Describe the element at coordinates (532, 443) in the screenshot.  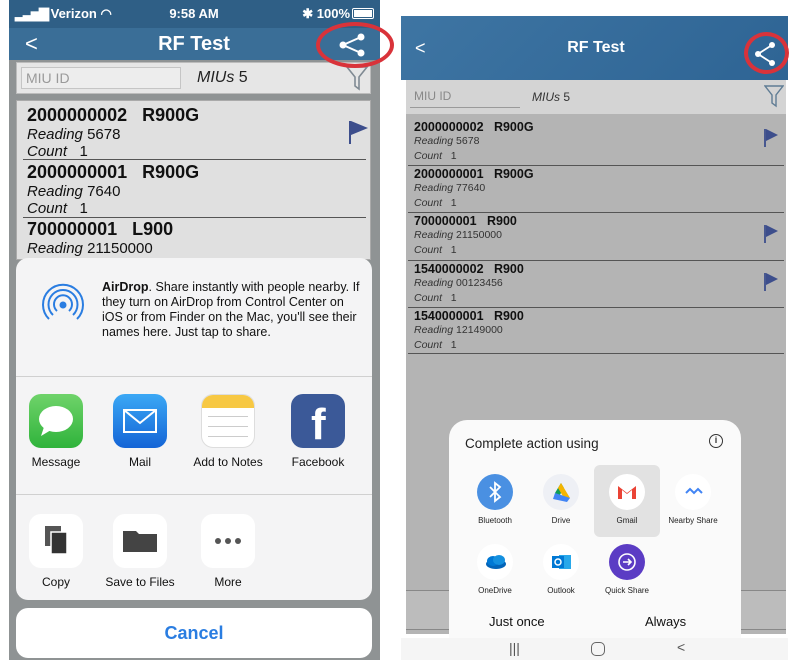
I see `sheet-title: Complete action using` at that location.